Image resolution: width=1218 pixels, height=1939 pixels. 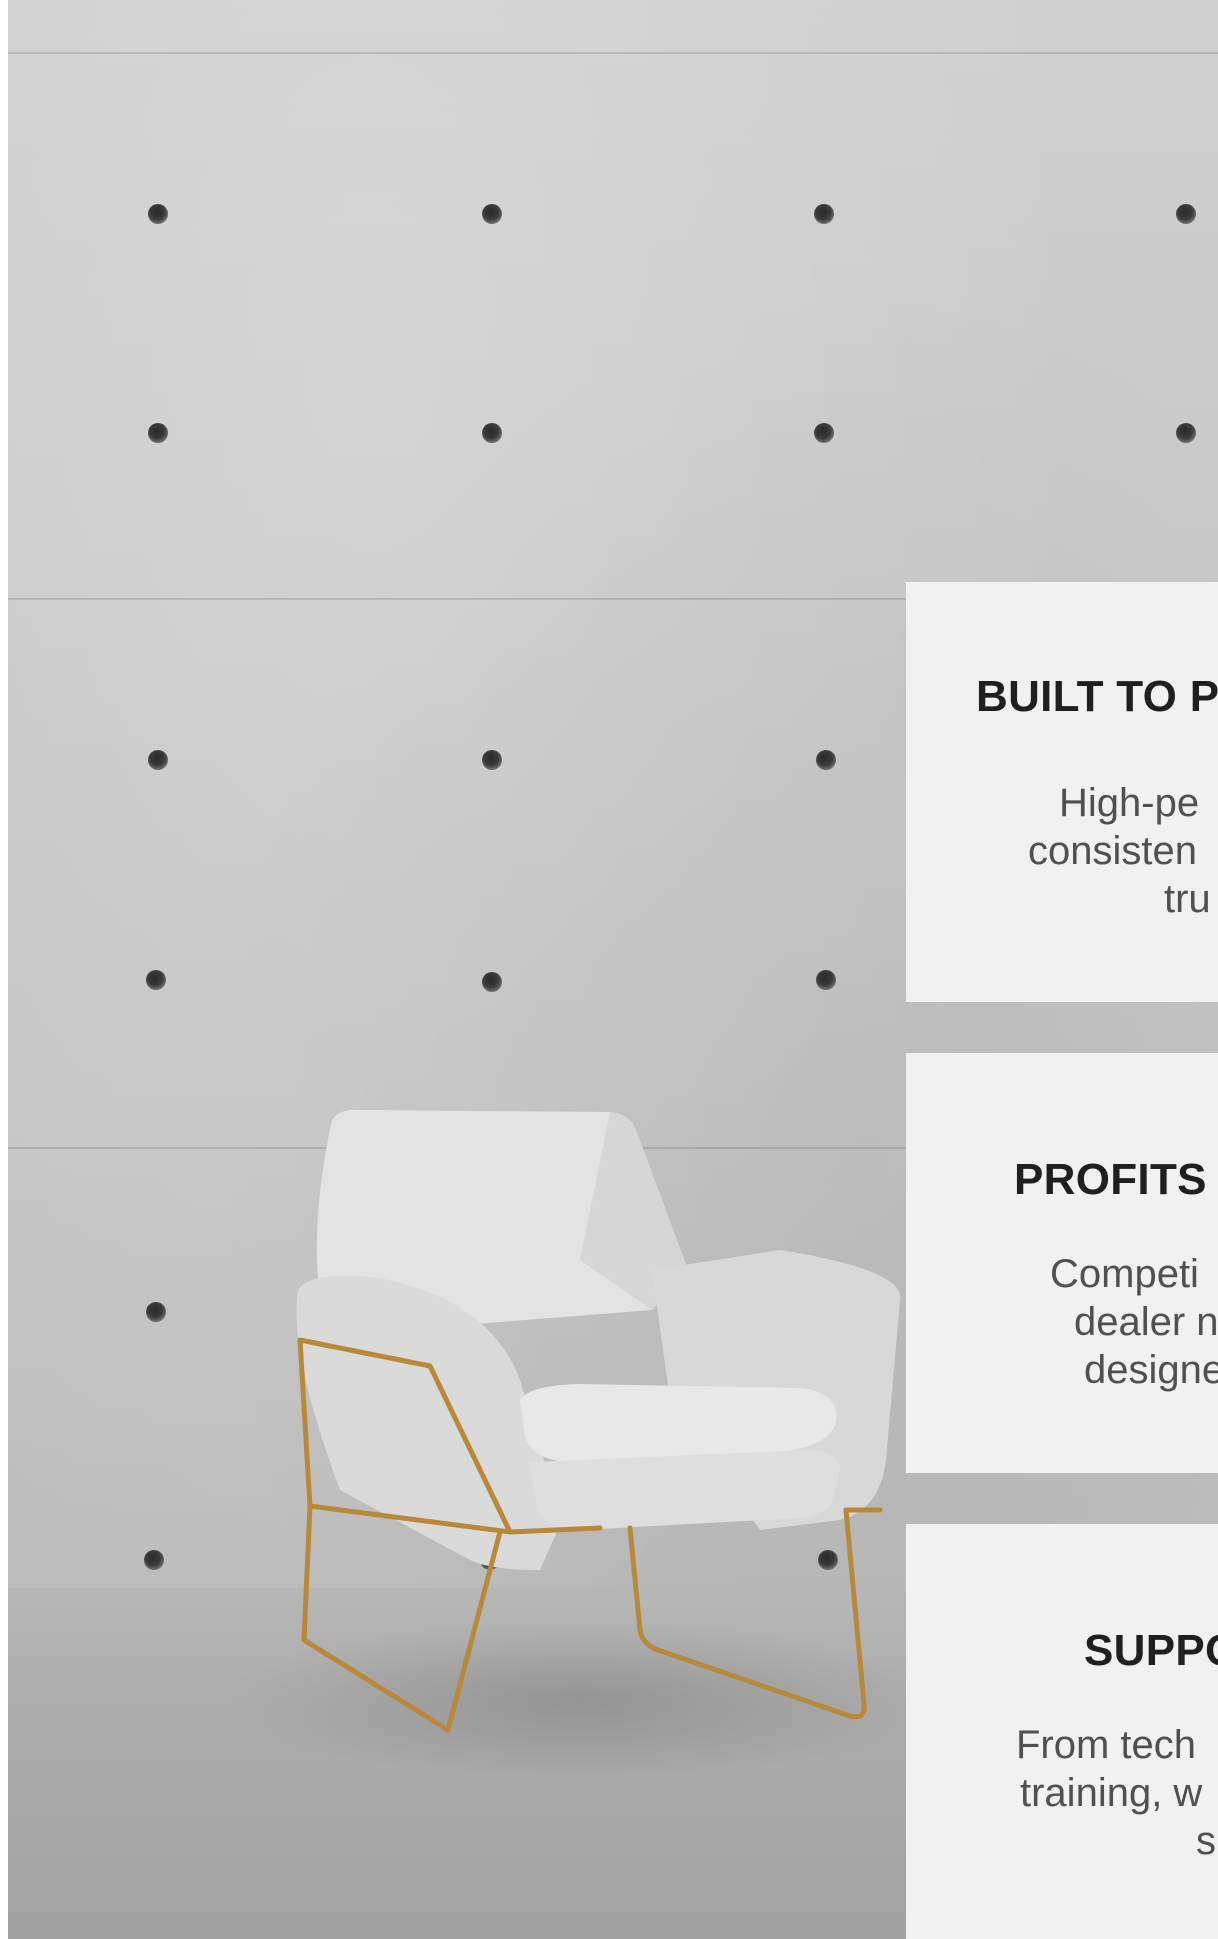 What do you see at coordinates (1112, 851) in the screenshot?
I see `feature-card-text: consisten` at bounding box center [1112, 851].